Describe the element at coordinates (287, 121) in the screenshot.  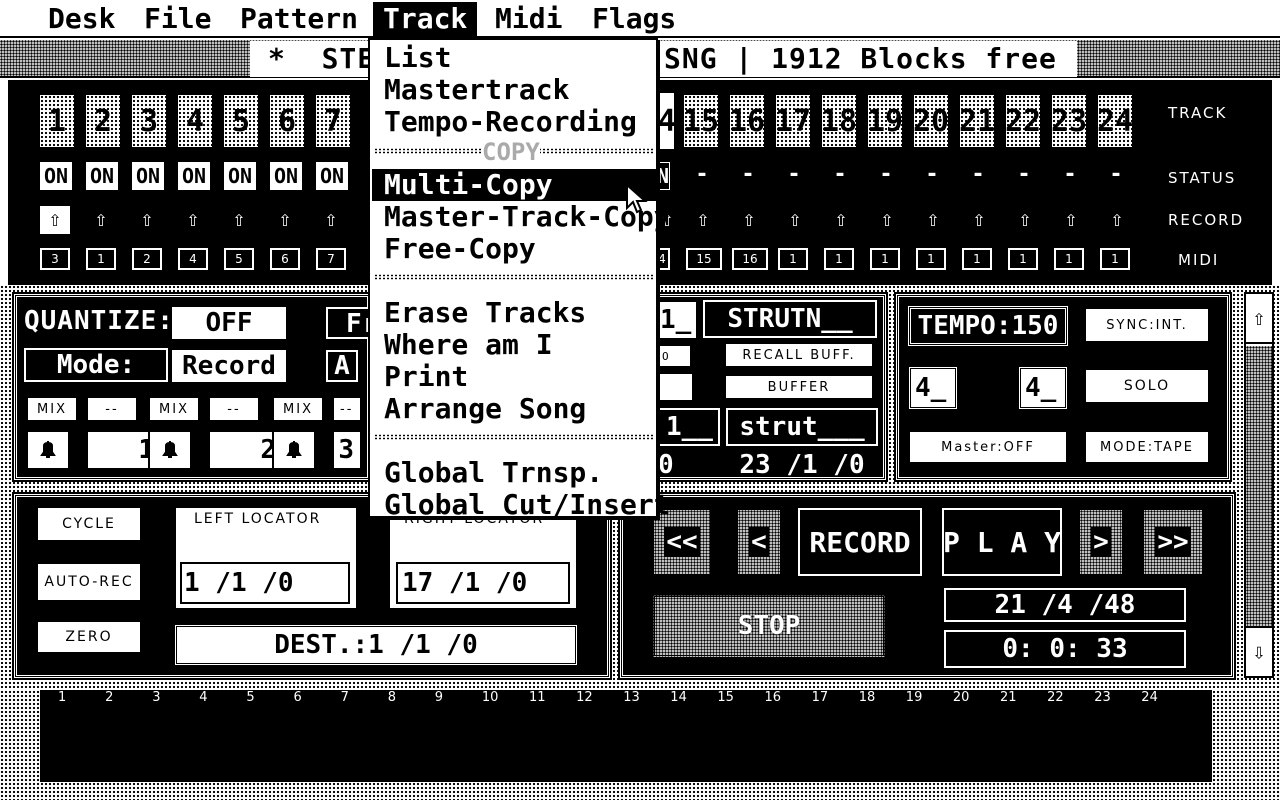
I see `track-number-button: 6` at that location.